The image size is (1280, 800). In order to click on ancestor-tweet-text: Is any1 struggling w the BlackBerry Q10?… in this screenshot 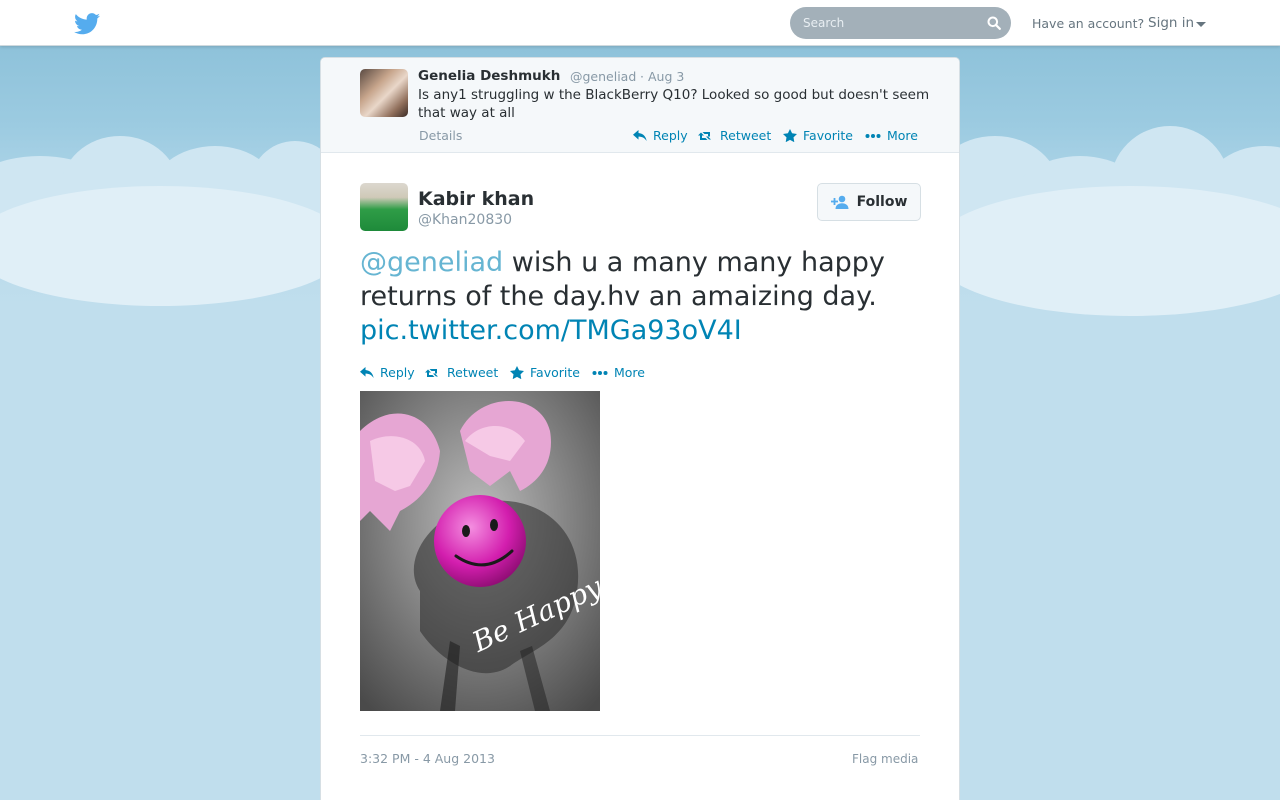, I will do `click(674, 104)`.